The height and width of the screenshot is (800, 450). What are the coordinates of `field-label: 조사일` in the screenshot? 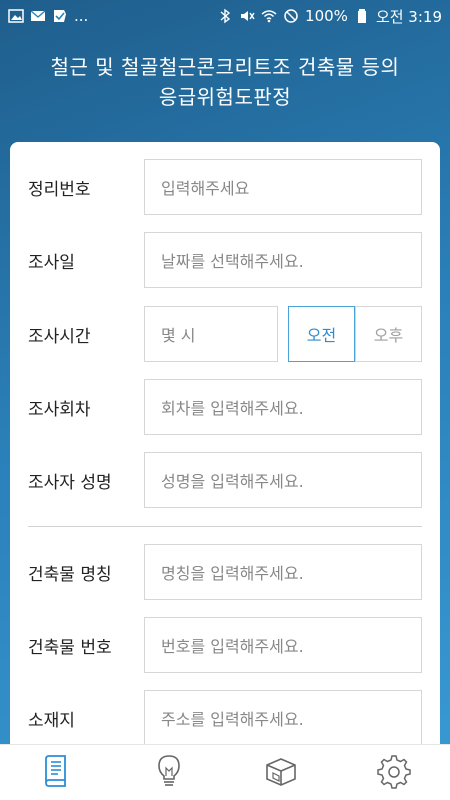 It's located at (51, 262).